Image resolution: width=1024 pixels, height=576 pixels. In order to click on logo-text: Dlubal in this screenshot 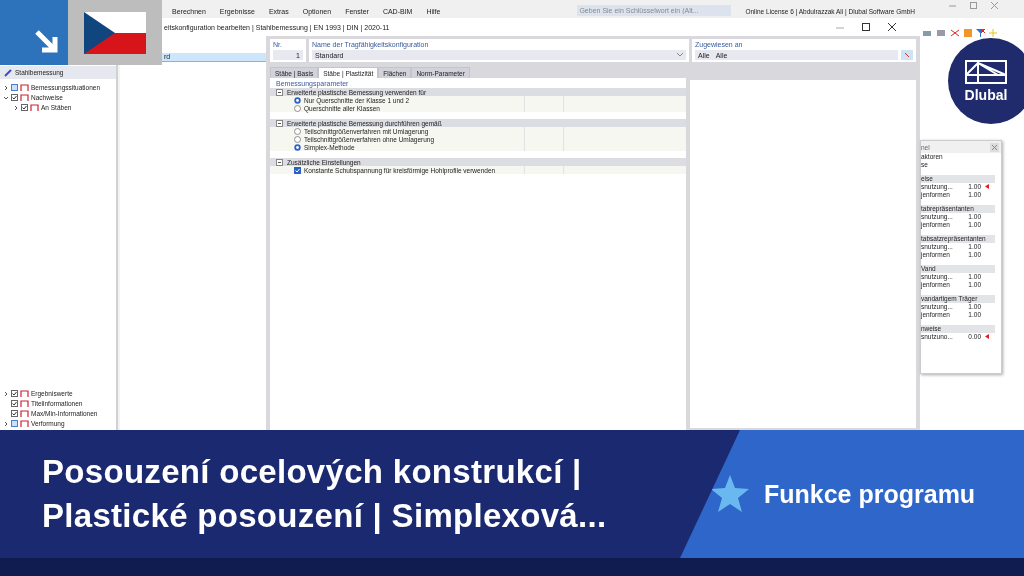, I will do `click(986, 95)`.